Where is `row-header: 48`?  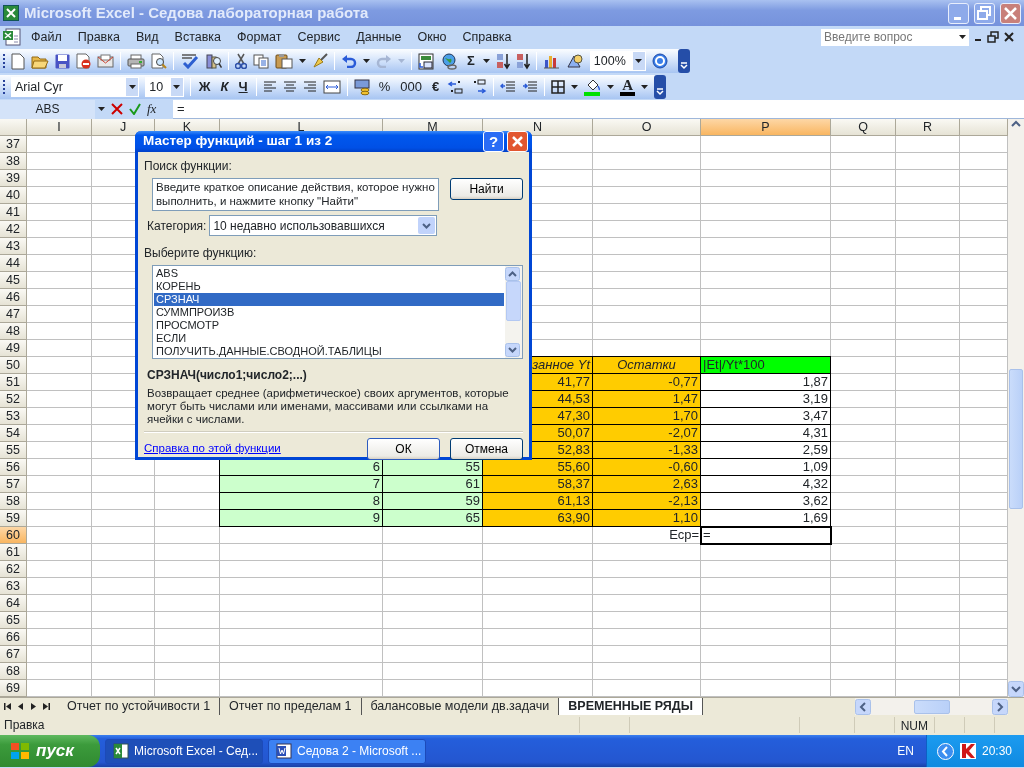 row-header: 48 is located at coordinates (13, 331).